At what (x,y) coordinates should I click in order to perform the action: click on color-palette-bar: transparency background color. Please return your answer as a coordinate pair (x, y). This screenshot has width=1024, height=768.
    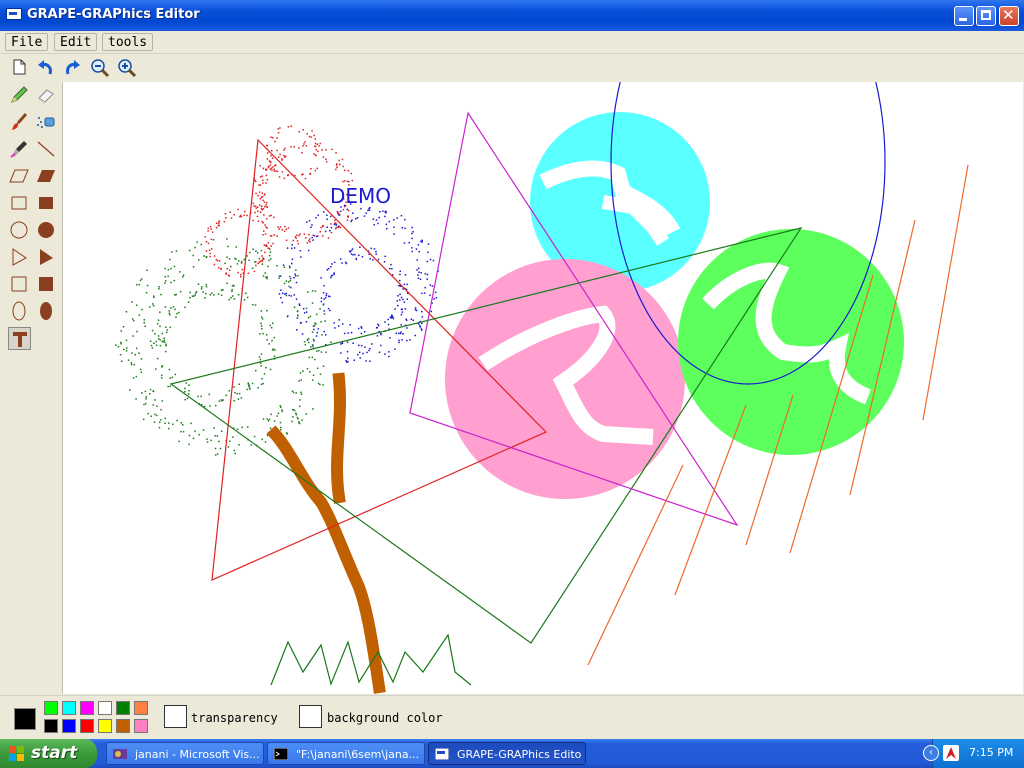
    Looking at the image, I should click on (512, 717).